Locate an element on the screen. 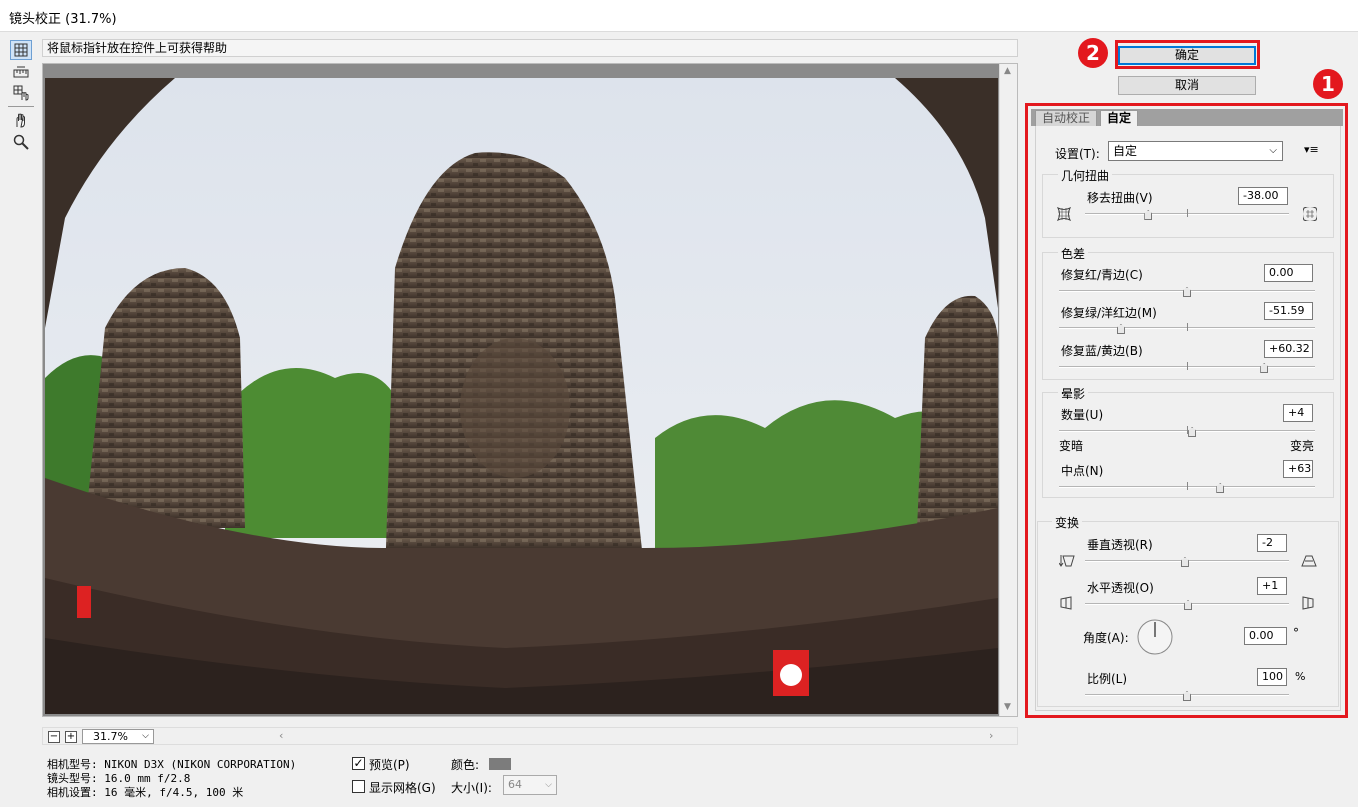 This screenshot has height=807, width=1358. cancel-button: 取消 is located at coordinates (1187, 85).